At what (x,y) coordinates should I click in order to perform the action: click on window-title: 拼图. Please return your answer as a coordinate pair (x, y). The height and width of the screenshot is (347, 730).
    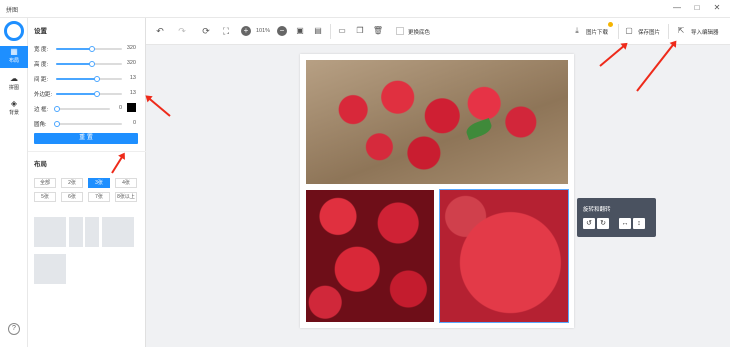
    Looking at the image, I should click on (12, 11).